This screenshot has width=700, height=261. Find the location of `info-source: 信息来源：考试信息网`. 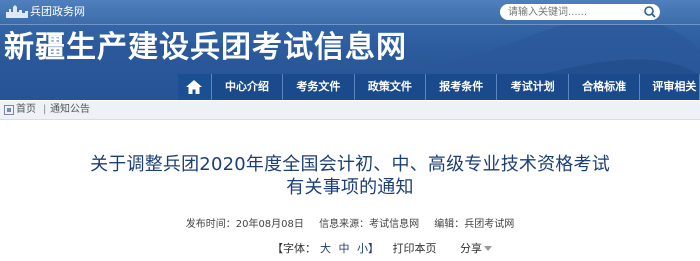

info-source: 信息来源：考试信息网 is located at coordinates (369, 224).